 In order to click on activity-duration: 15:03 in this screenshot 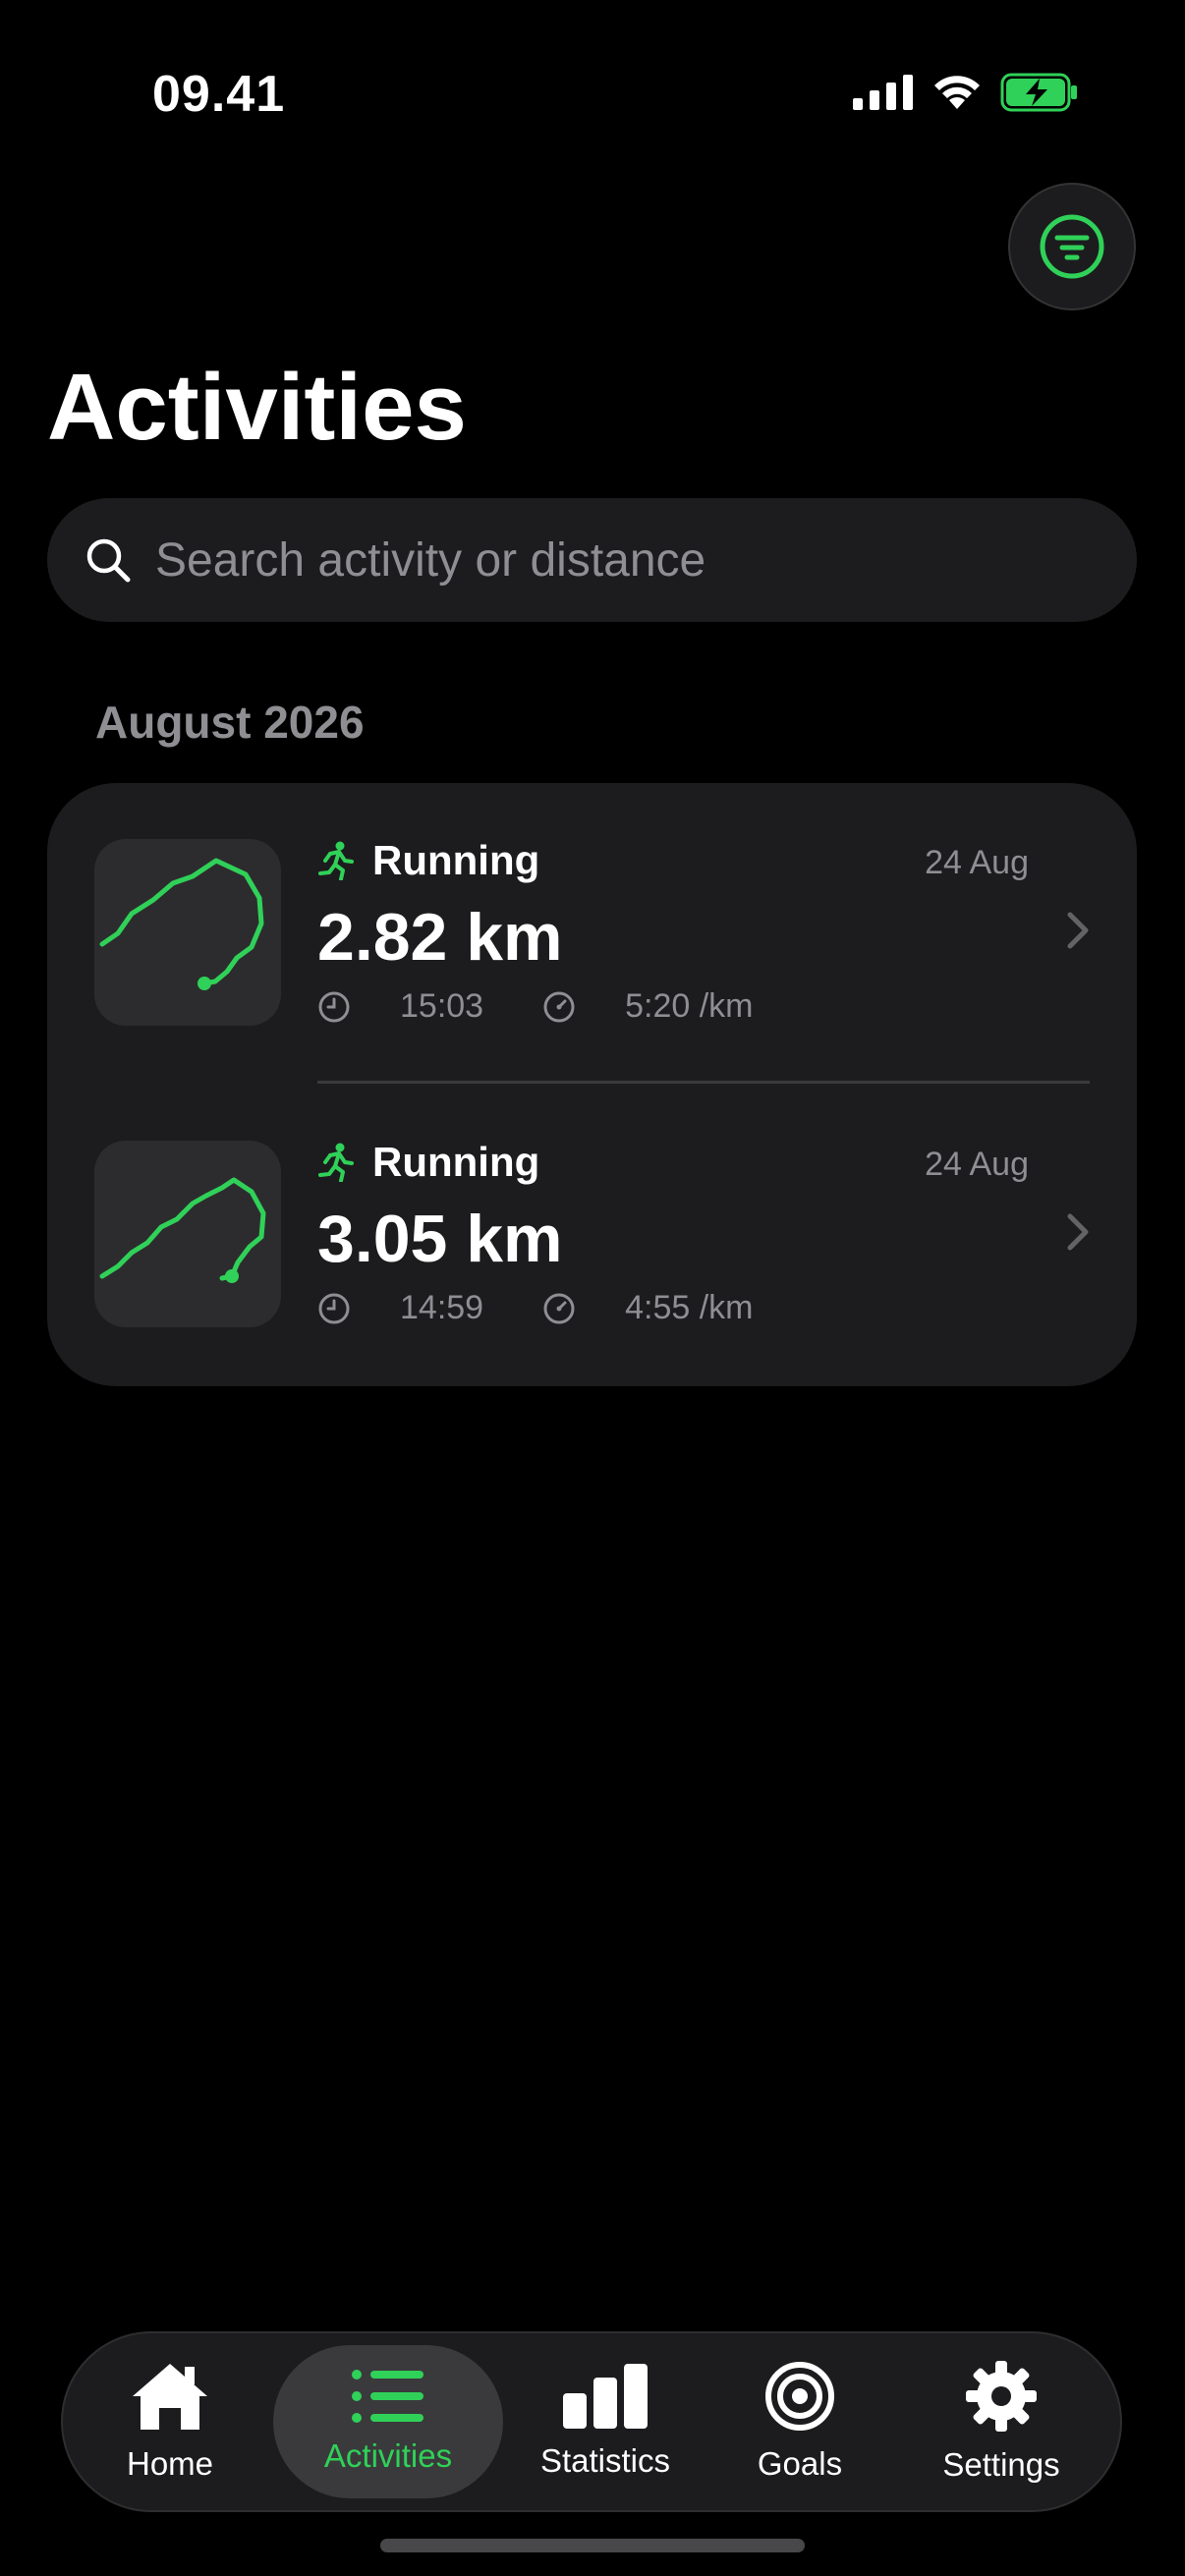, I will do `click(442, 1006)`.